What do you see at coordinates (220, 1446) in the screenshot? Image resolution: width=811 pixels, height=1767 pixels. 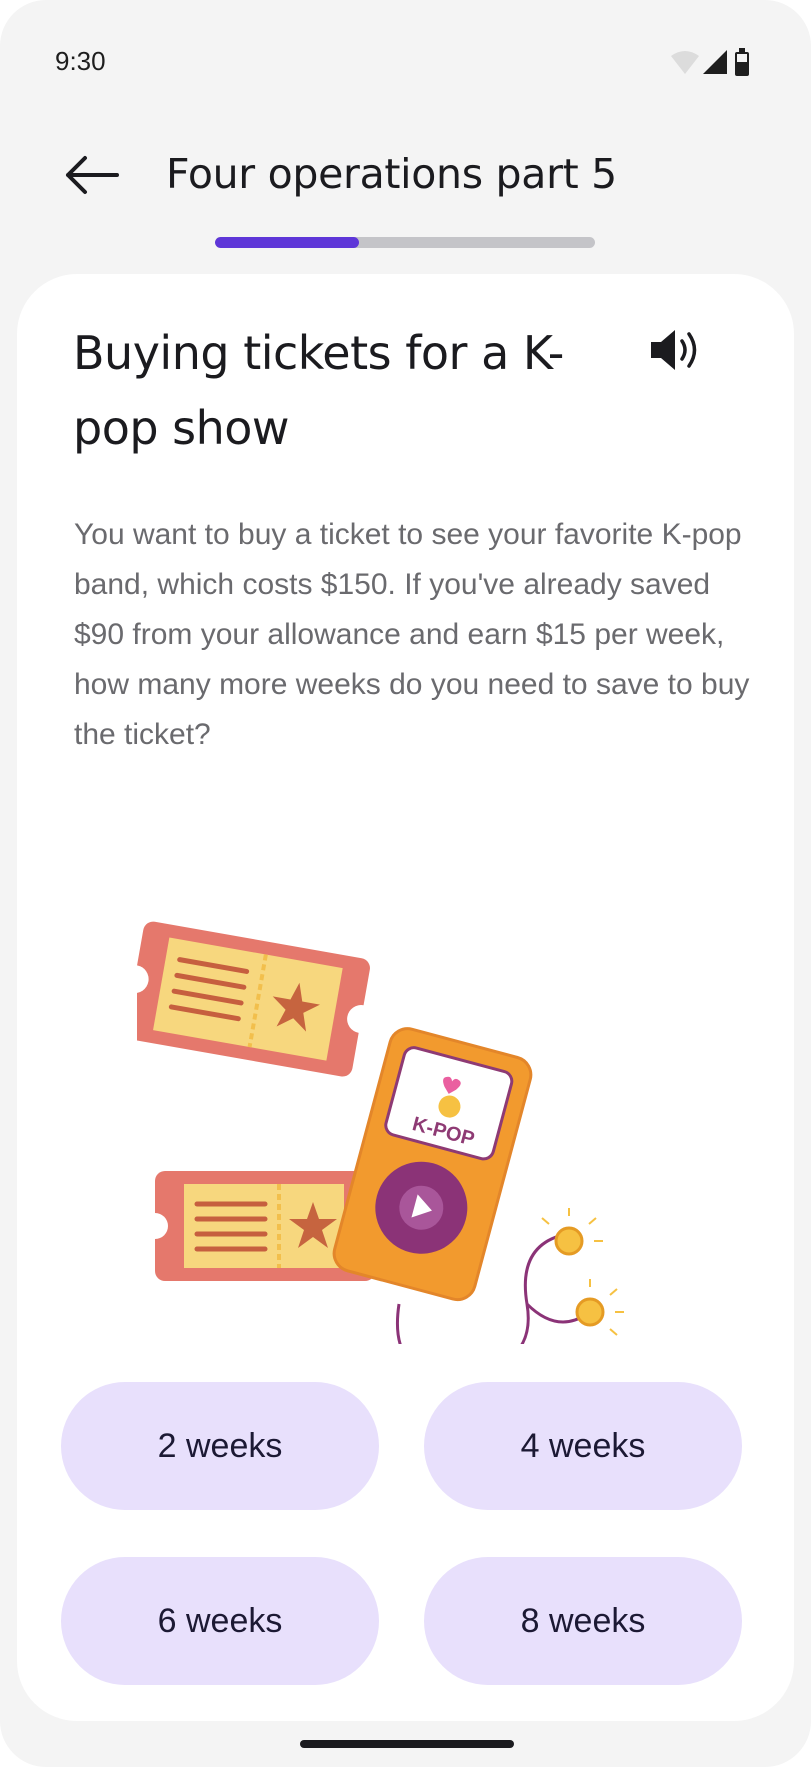 I see `answer-option-2-weeks: 2 weeks` at bounding box center [220, 1446].